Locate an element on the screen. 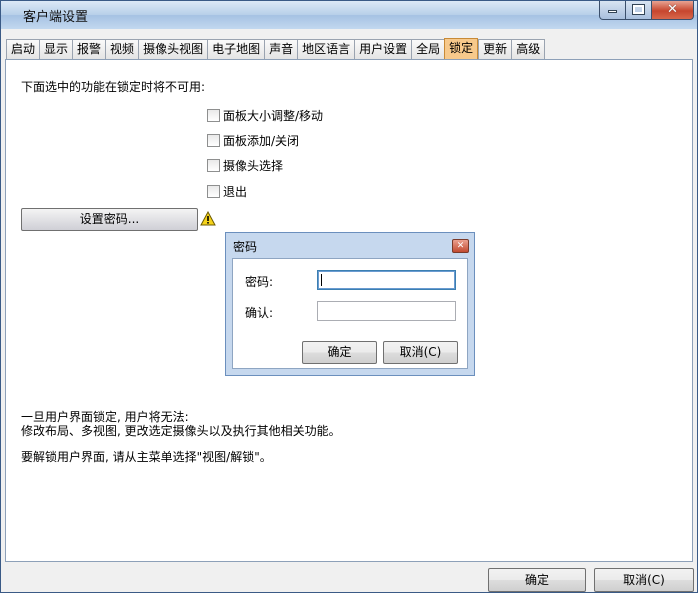  maximize-icon is located at coordinates (638, 9).